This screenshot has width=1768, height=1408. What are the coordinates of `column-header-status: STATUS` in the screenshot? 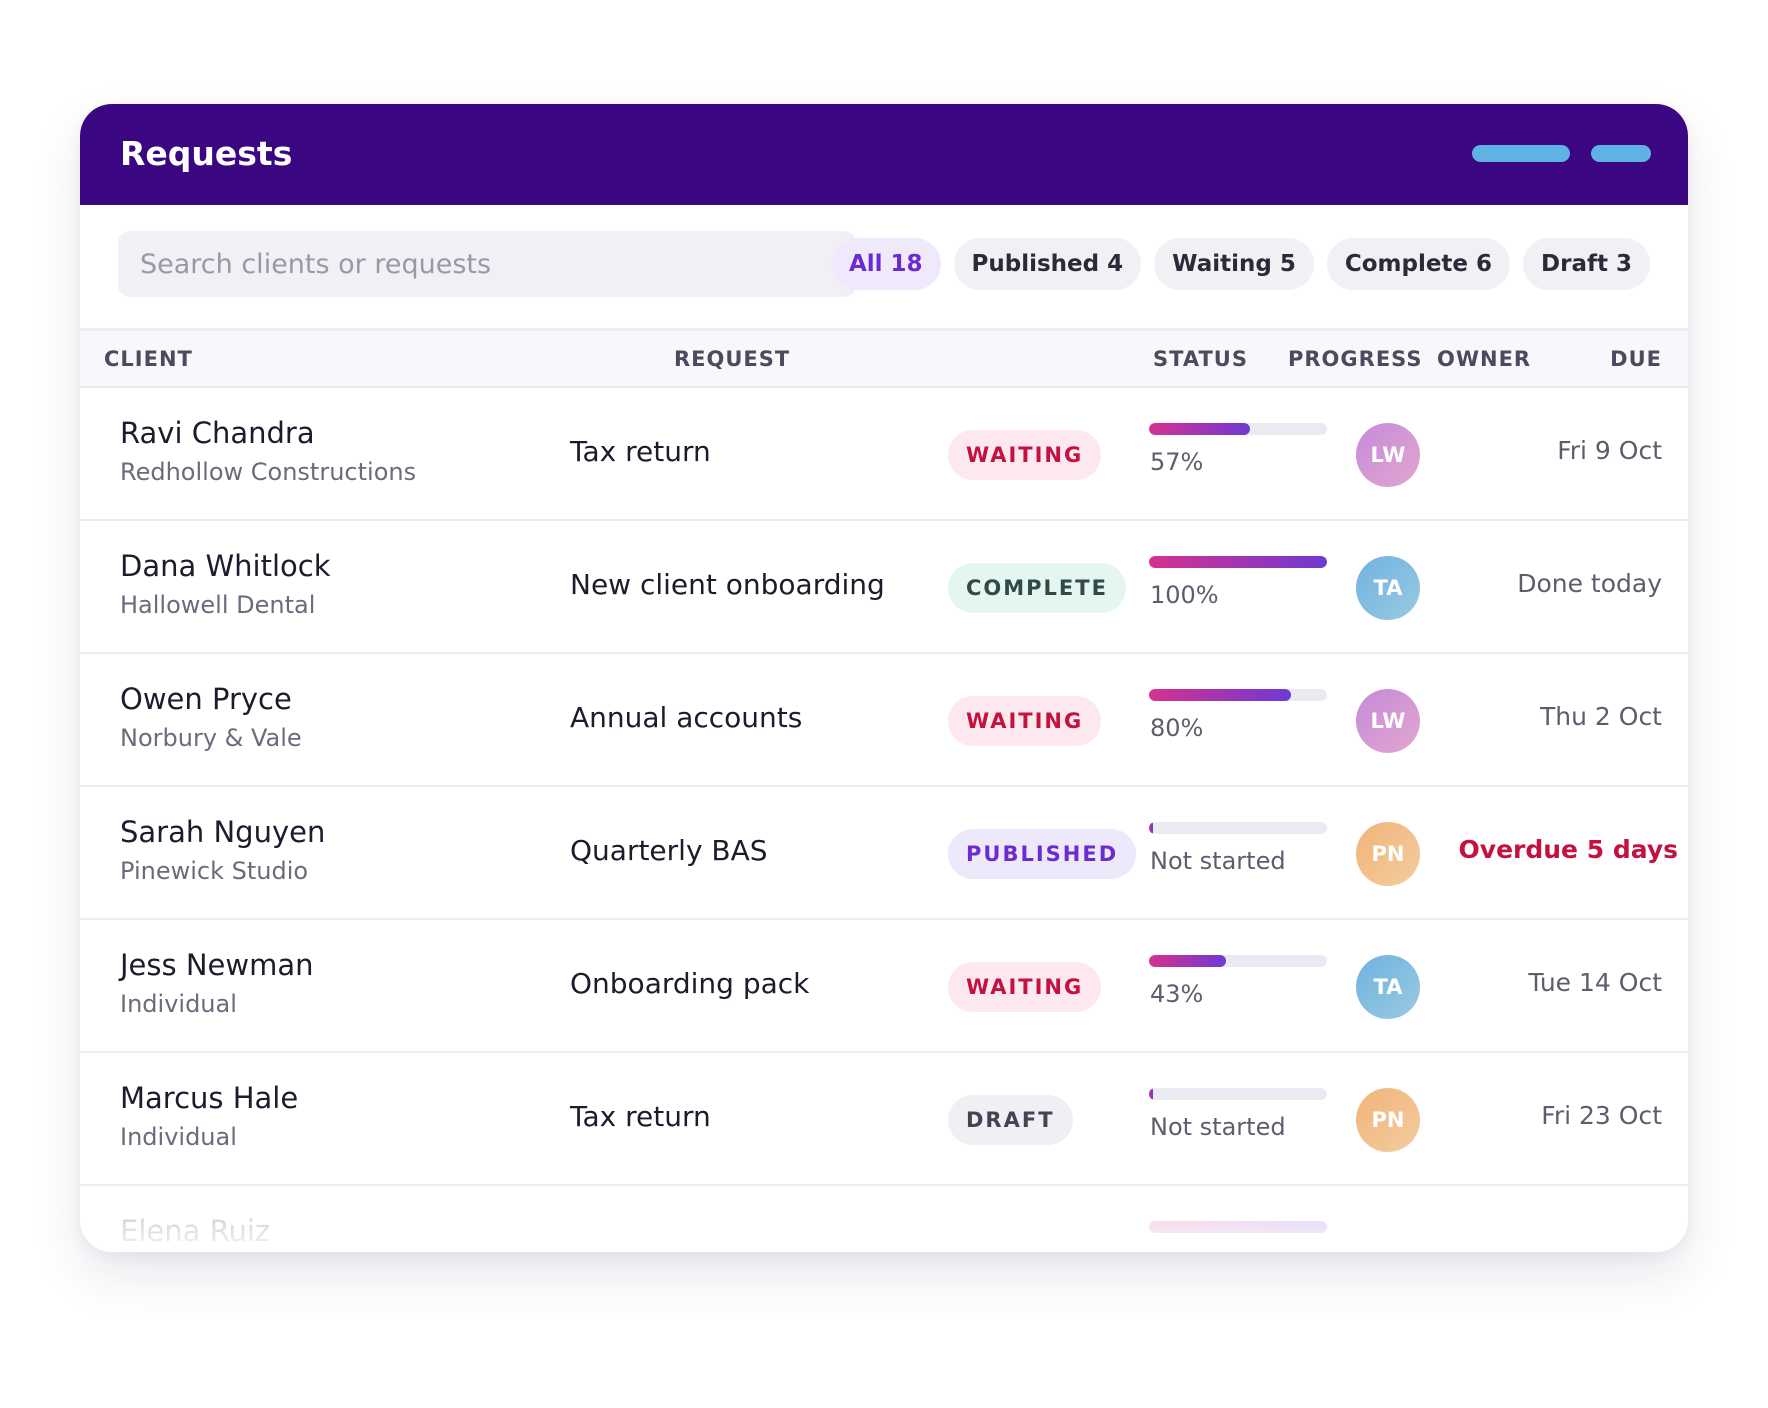 It's located at (1200, 359).